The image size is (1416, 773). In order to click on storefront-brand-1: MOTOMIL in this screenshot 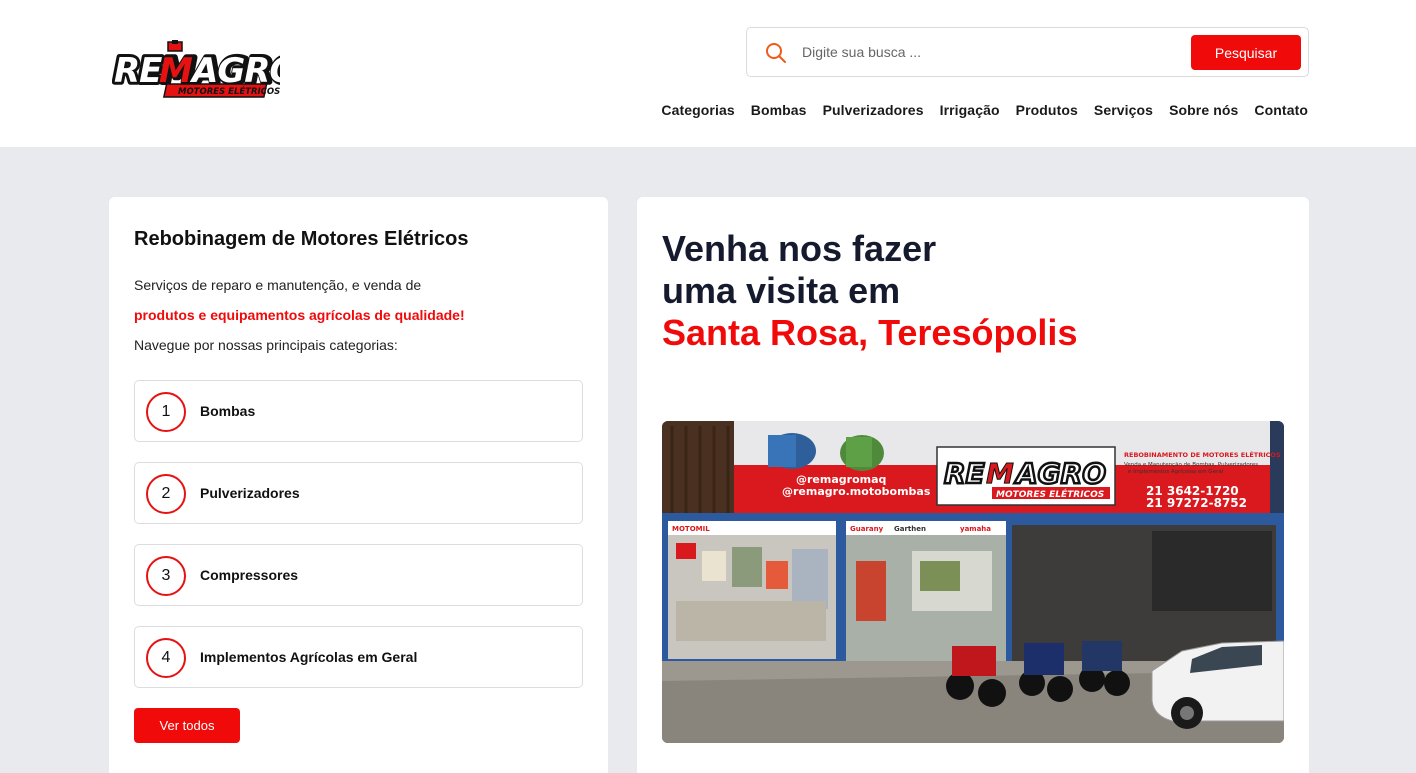, I will do `click(691, 529)`.